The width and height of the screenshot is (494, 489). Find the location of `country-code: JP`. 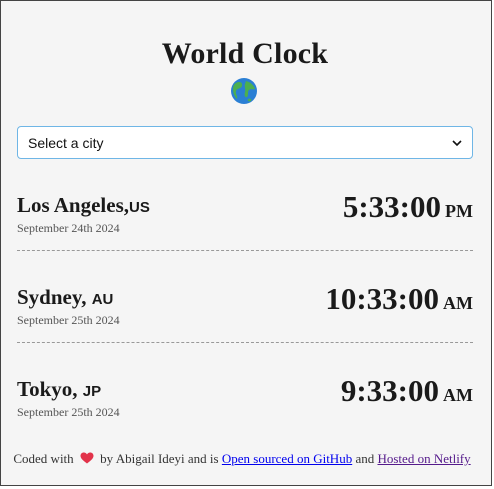

country-code: JP is located at coordinates (92, 391).